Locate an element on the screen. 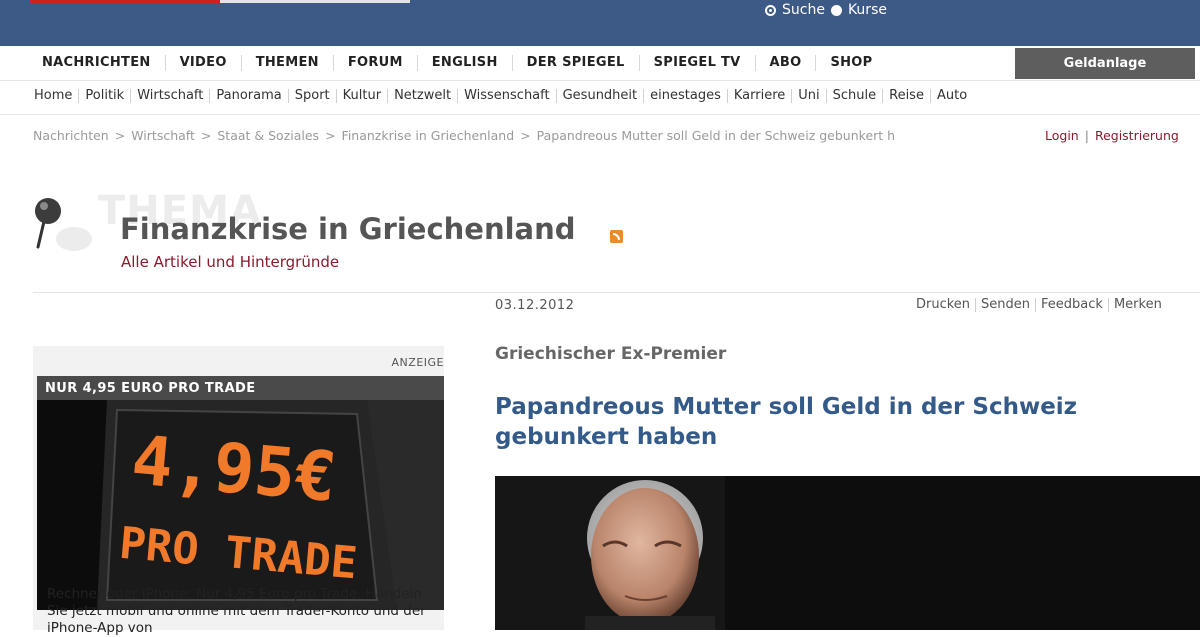 The width and height of the screenshot is (1200, 637). subnav-karriere: Karriere is located at coordinates (760, 96).